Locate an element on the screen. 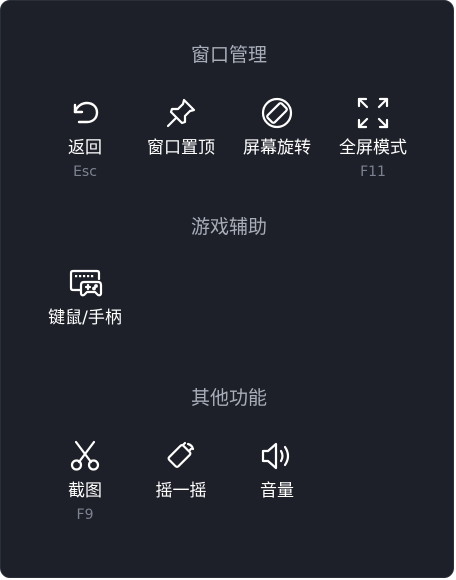  fullscreen-label: 全屏模式 is located at coordinates (373, 148).